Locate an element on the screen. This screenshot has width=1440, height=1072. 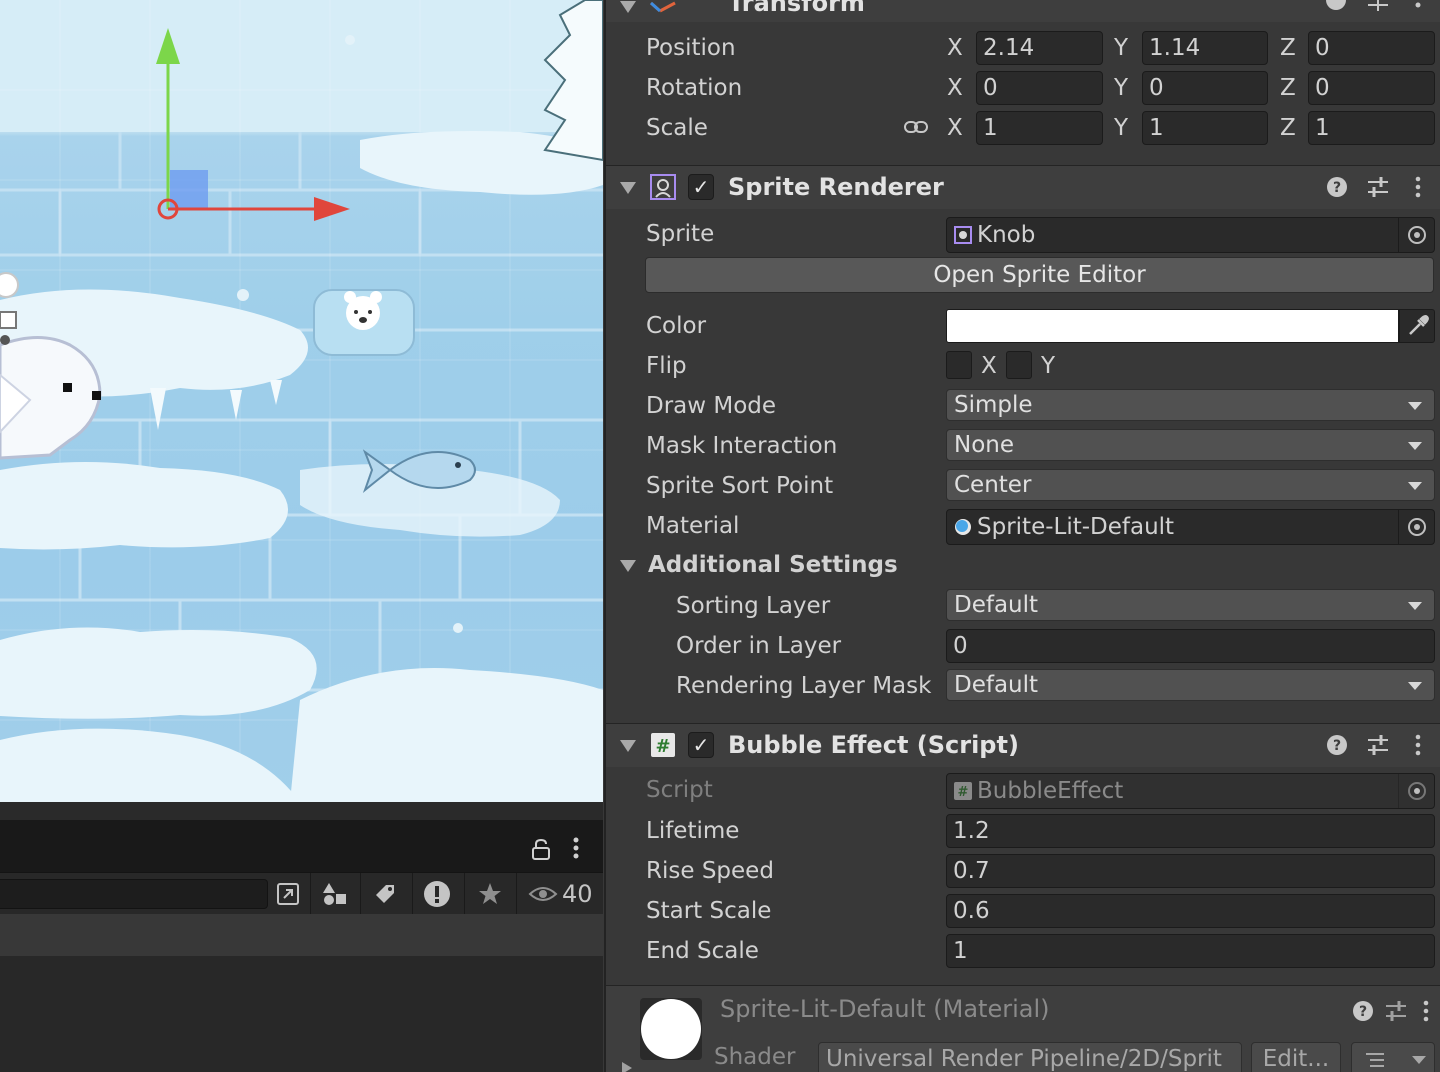
script-value: BubbleEffect is located at coordinates (1050, 791).